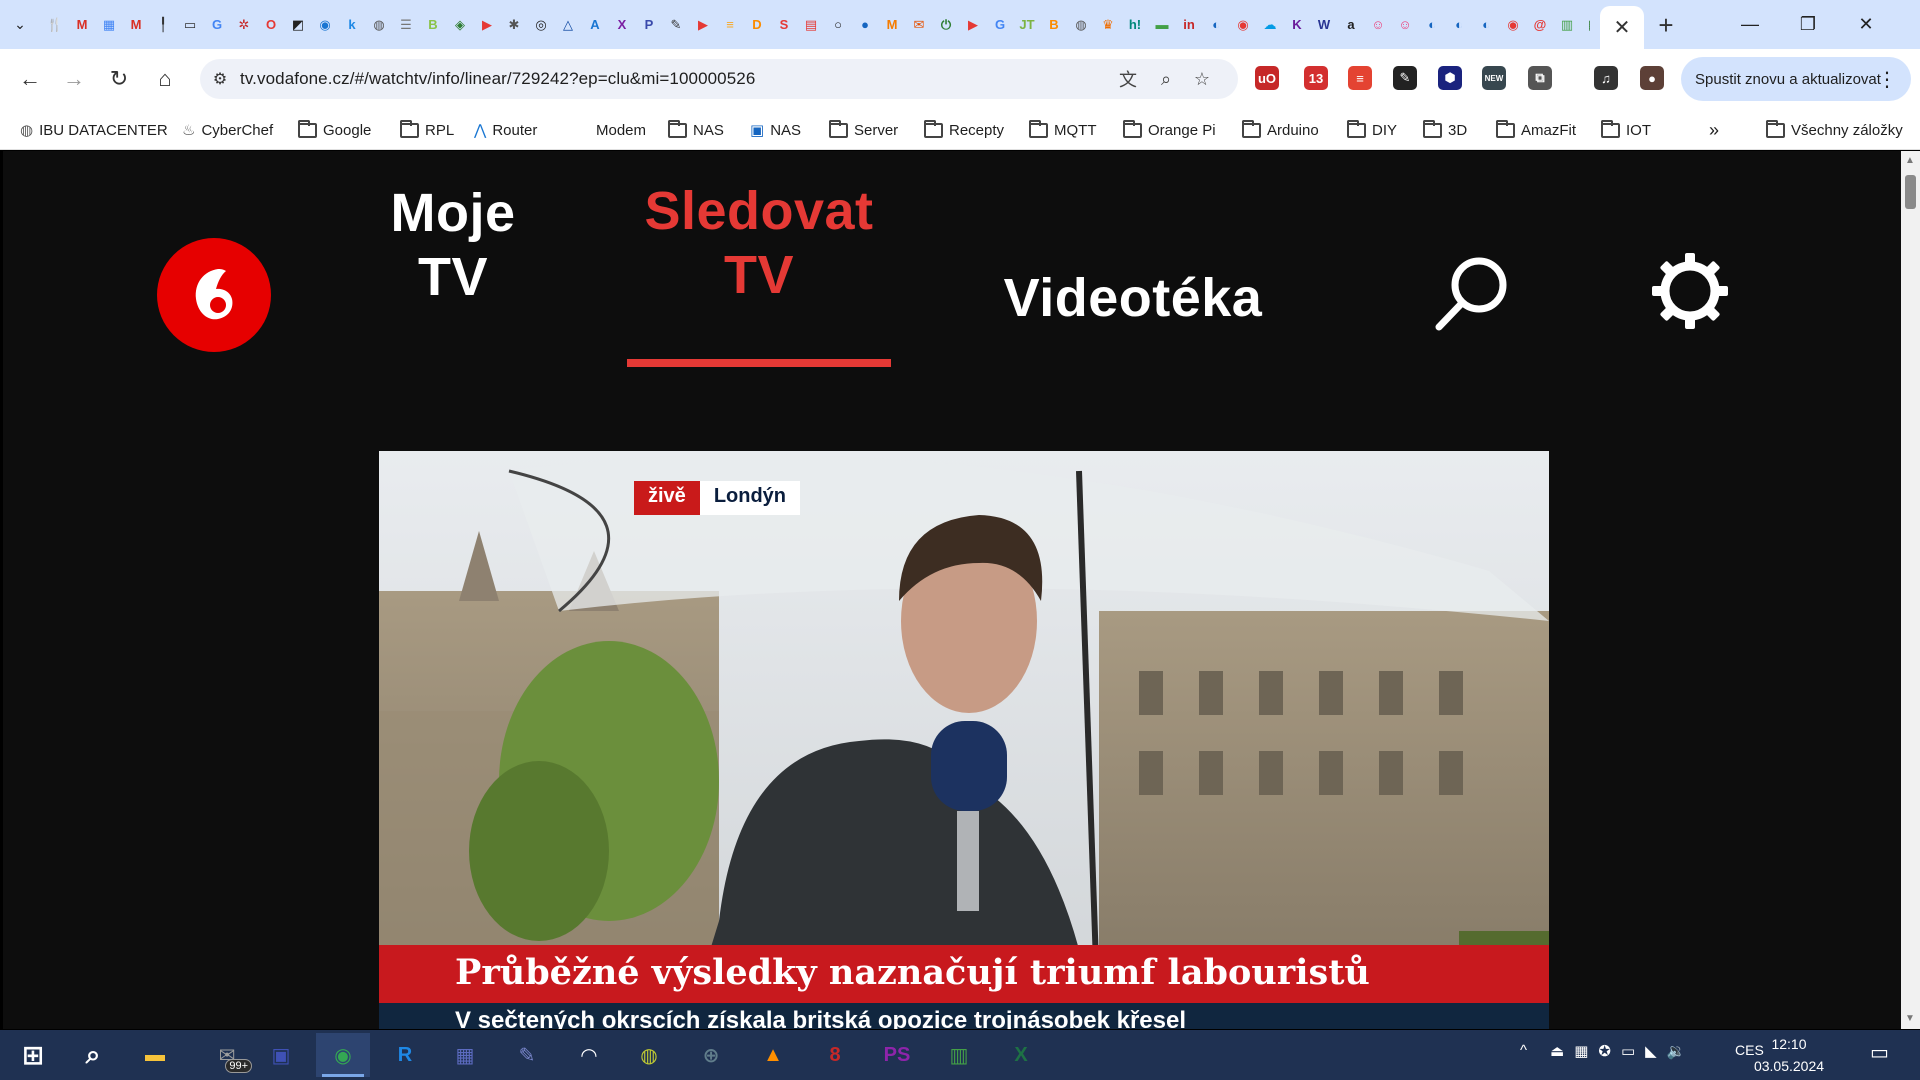  What do you see at coordinates (1243, 25) in the screenshot?
I see `target-icon: ◉` at bounding box center [1243, 25].